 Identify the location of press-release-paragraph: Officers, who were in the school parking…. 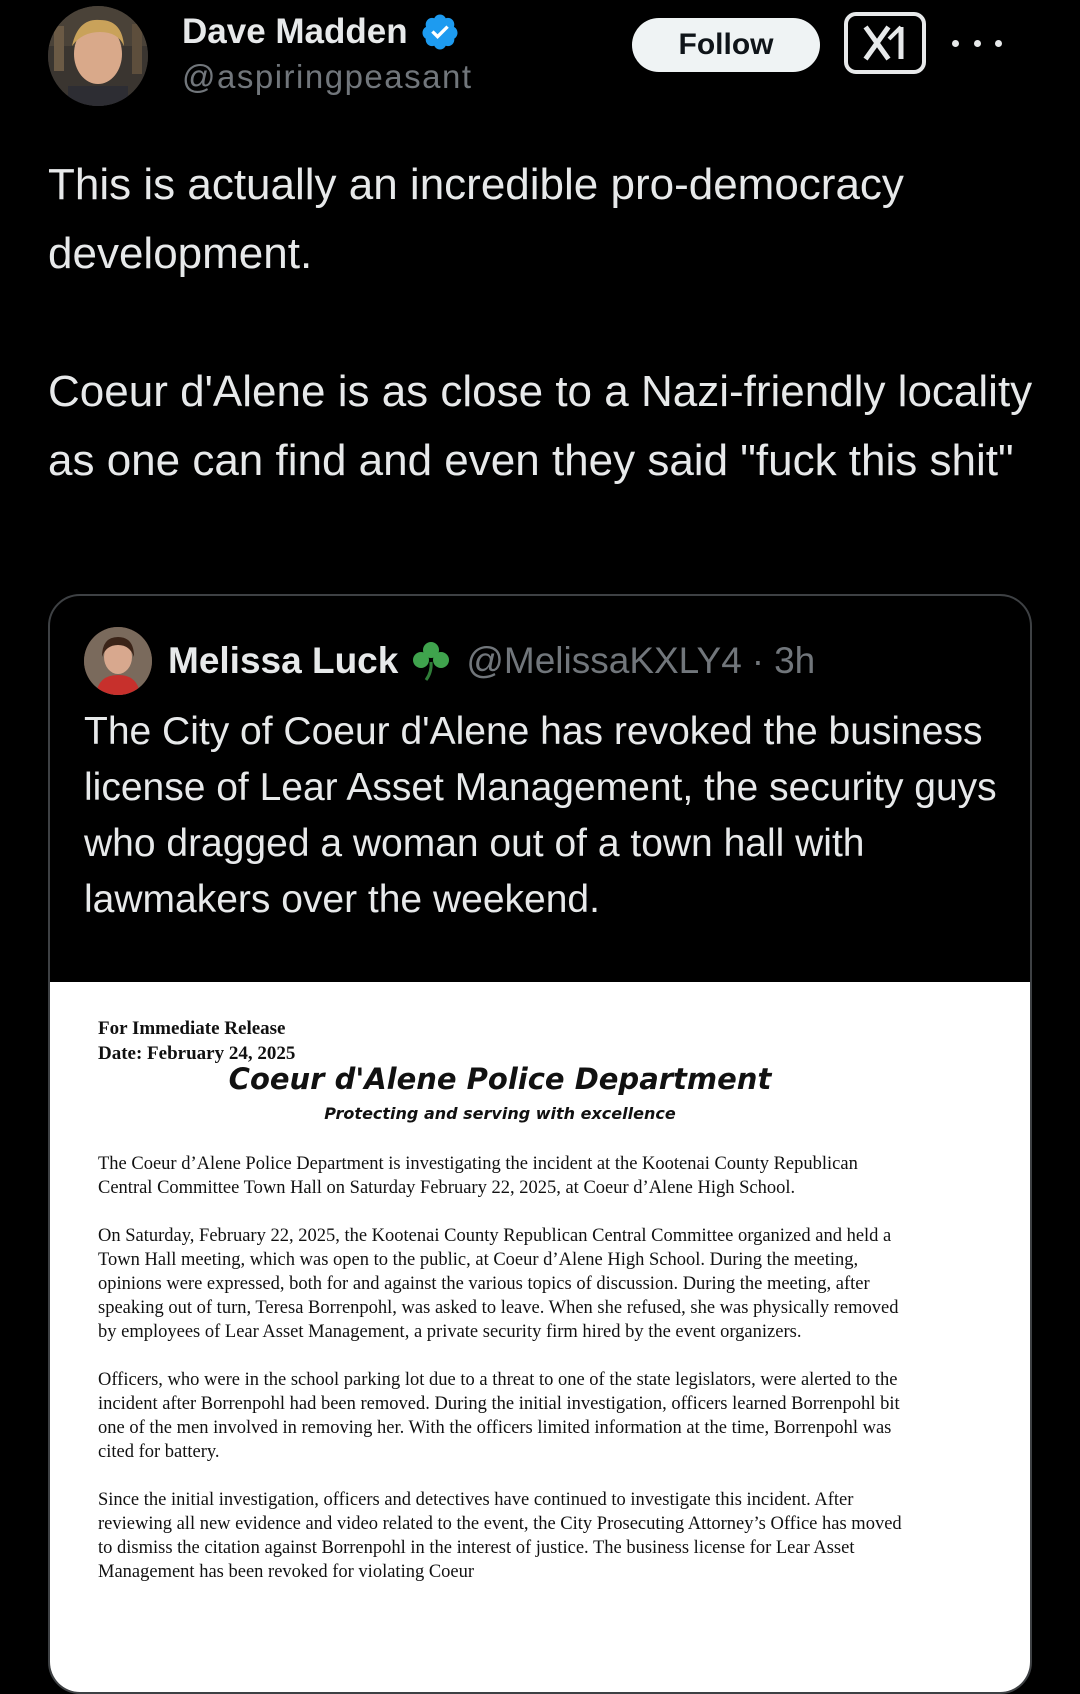
(499, 1416).